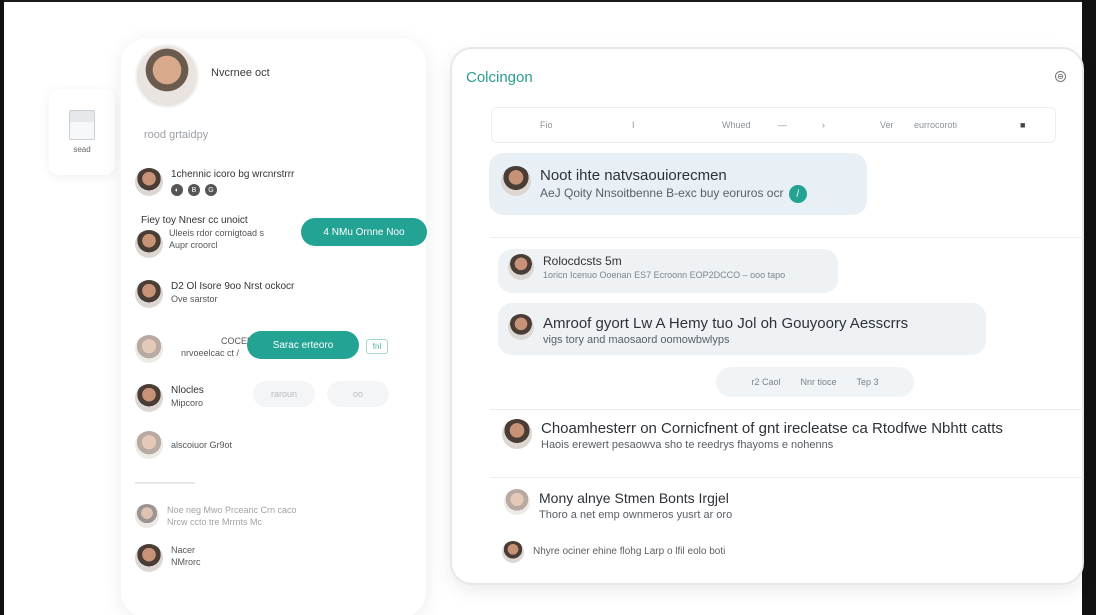  Describe the element at coordinates (82, 149) in the screenshot. I see `file-card-label: sead` at that location.